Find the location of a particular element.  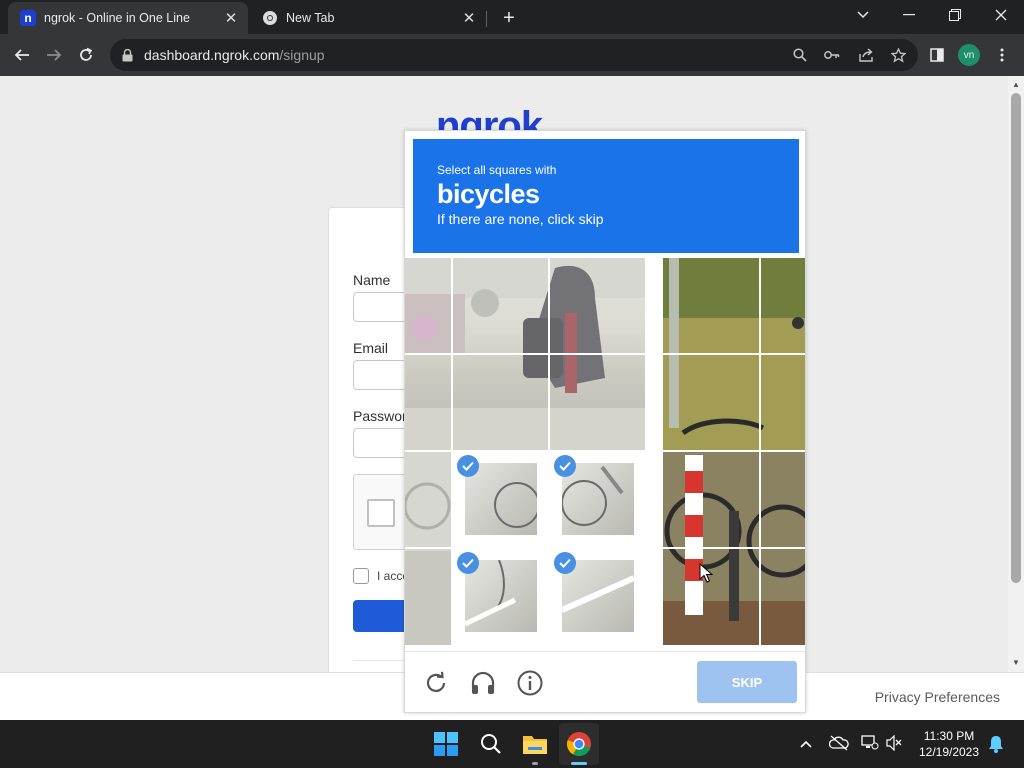

windows-taskbar: 11:30 PM 12/19/2023 is located at coordinates (512, 744).